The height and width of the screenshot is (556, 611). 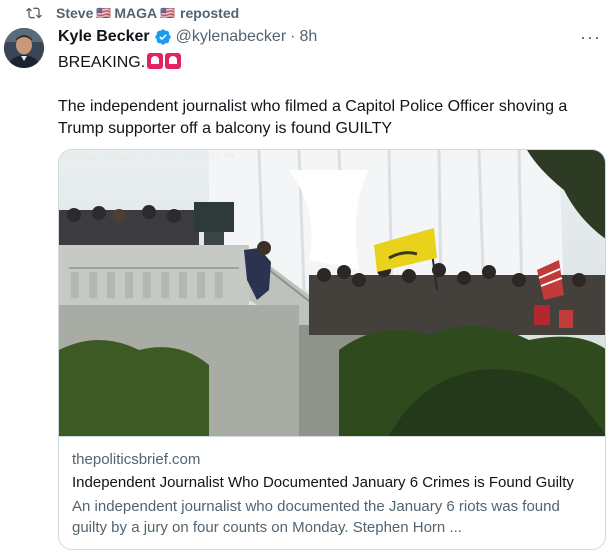 What do you see at coordinates (330, 63) in the screenshot?
I see `tweet-headline-line: BREAKING.` at bounding box center [330, 63].